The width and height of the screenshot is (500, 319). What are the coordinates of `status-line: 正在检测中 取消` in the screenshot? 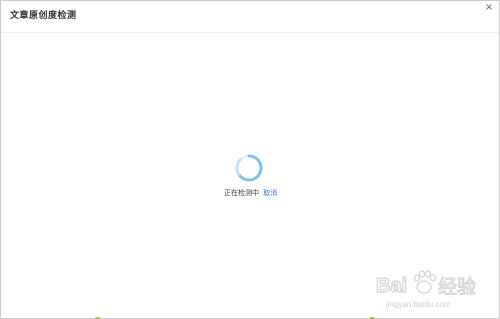 It's located at (250, 193).